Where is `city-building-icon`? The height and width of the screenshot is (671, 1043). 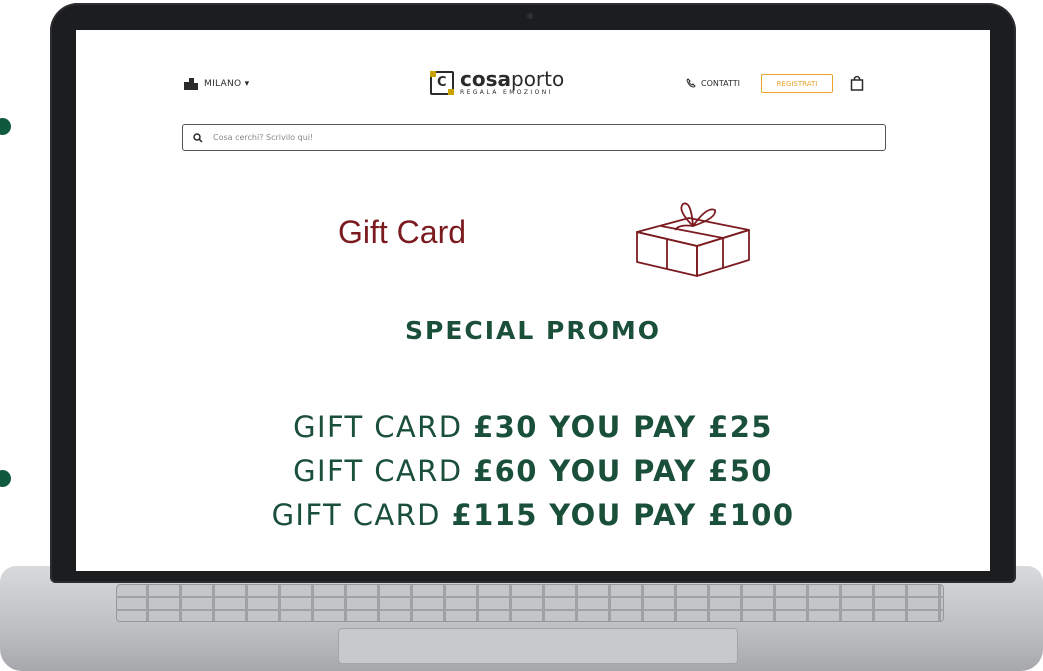
city-building-icon is located at coordinates (191, 84).